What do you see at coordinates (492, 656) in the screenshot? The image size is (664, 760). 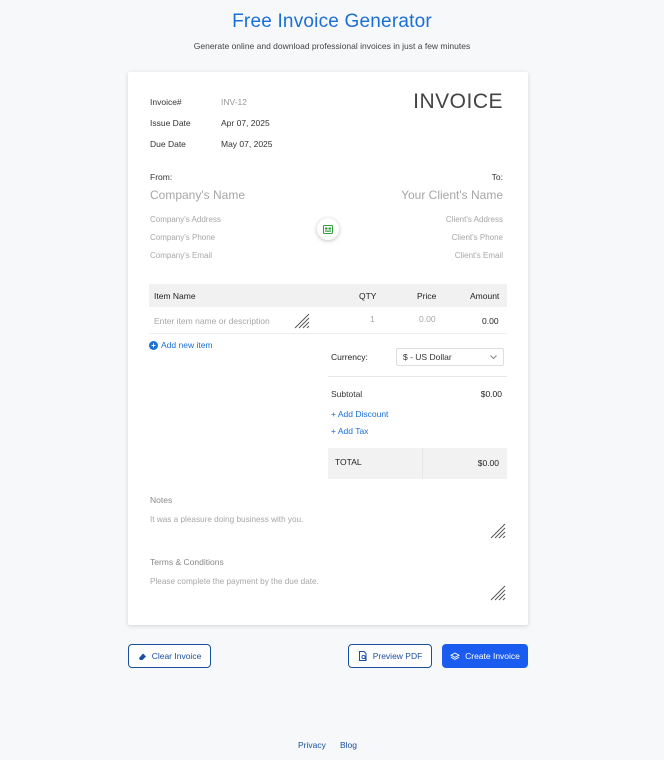 I see `create-invoice-label: Create Invoice` at bounding box center [492, 656].